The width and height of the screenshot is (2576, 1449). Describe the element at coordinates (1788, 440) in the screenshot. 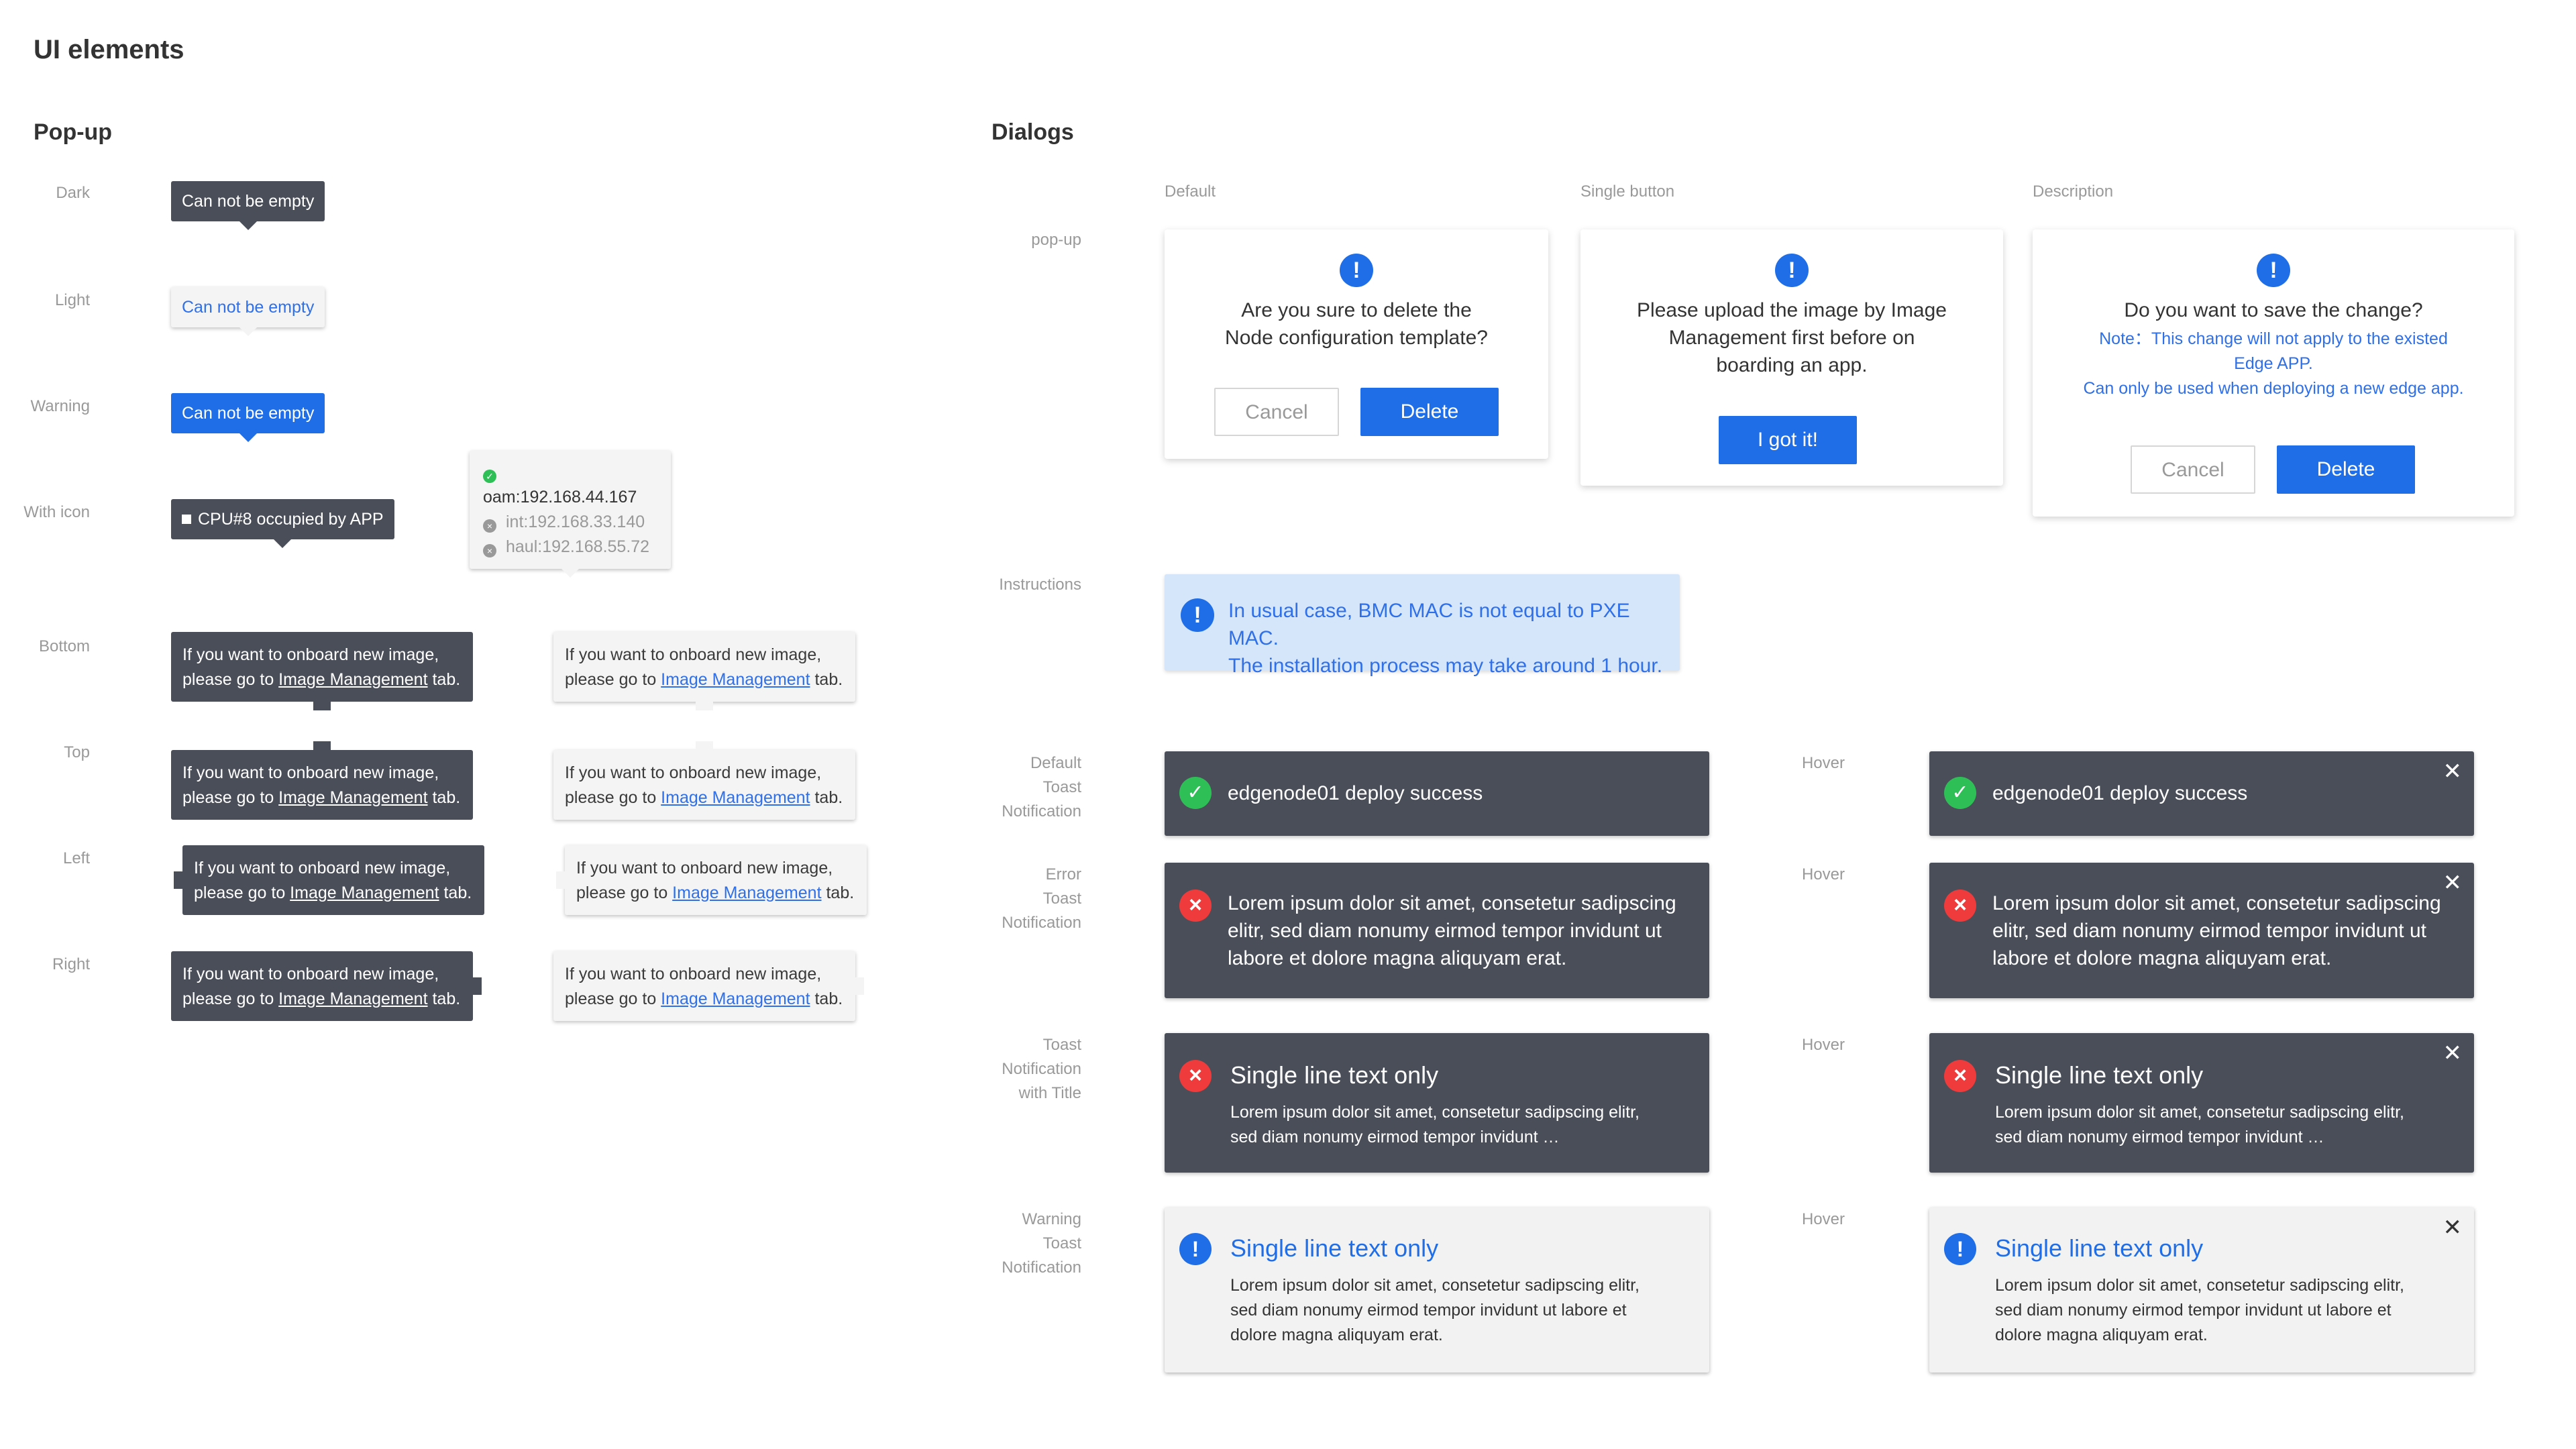

I see `got-it-button: I got it!` at that location.